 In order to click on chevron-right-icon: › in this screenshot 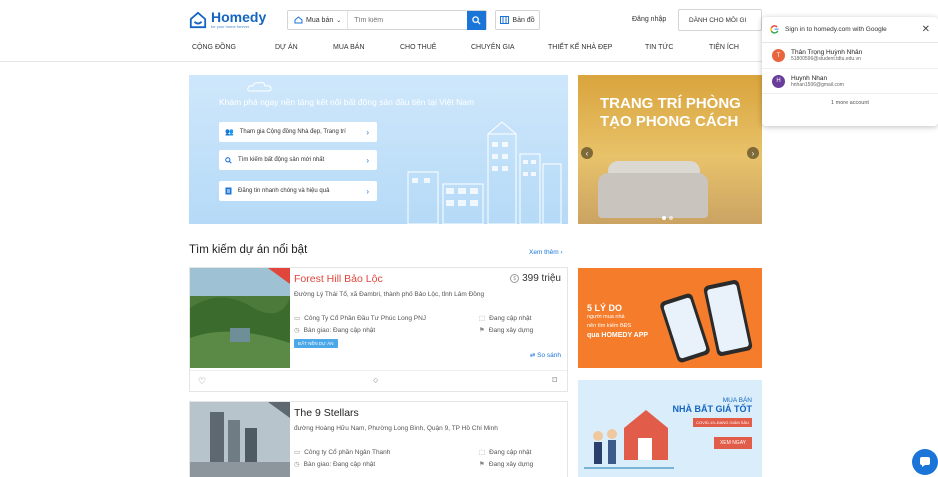, I will do `click(367, 160)`.